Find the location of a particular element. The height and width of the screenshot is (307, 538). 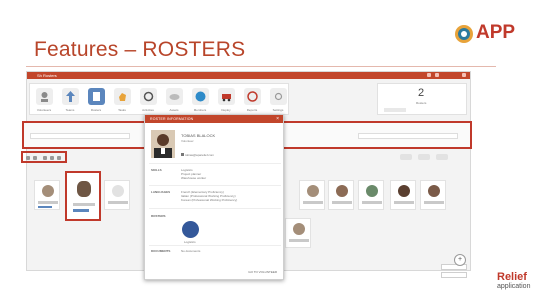

reports-button is located at coordinates (252, 96).